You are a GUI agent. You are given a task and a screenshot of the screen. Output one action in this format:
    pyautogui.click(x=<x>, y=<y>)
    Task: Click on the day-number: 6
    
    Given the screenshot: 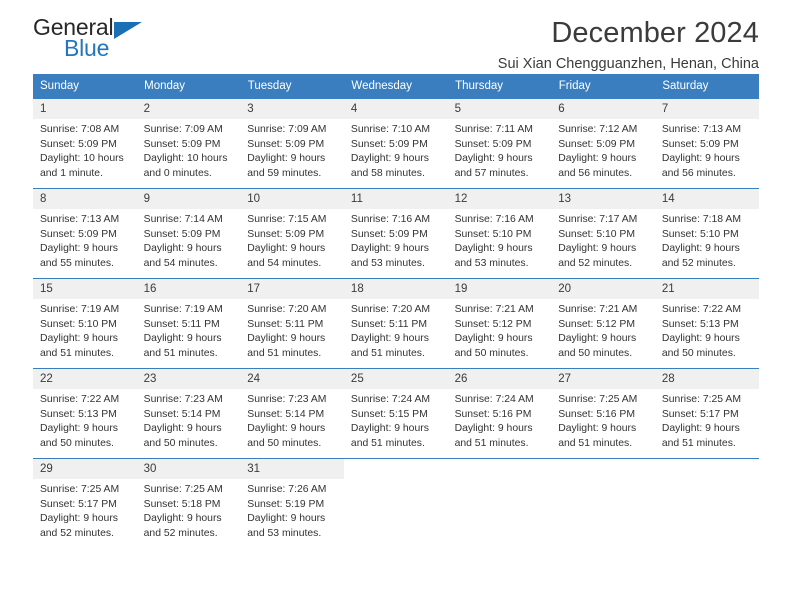 What is the action you would take?
    pyautogui.click(x=603, y=109)
    